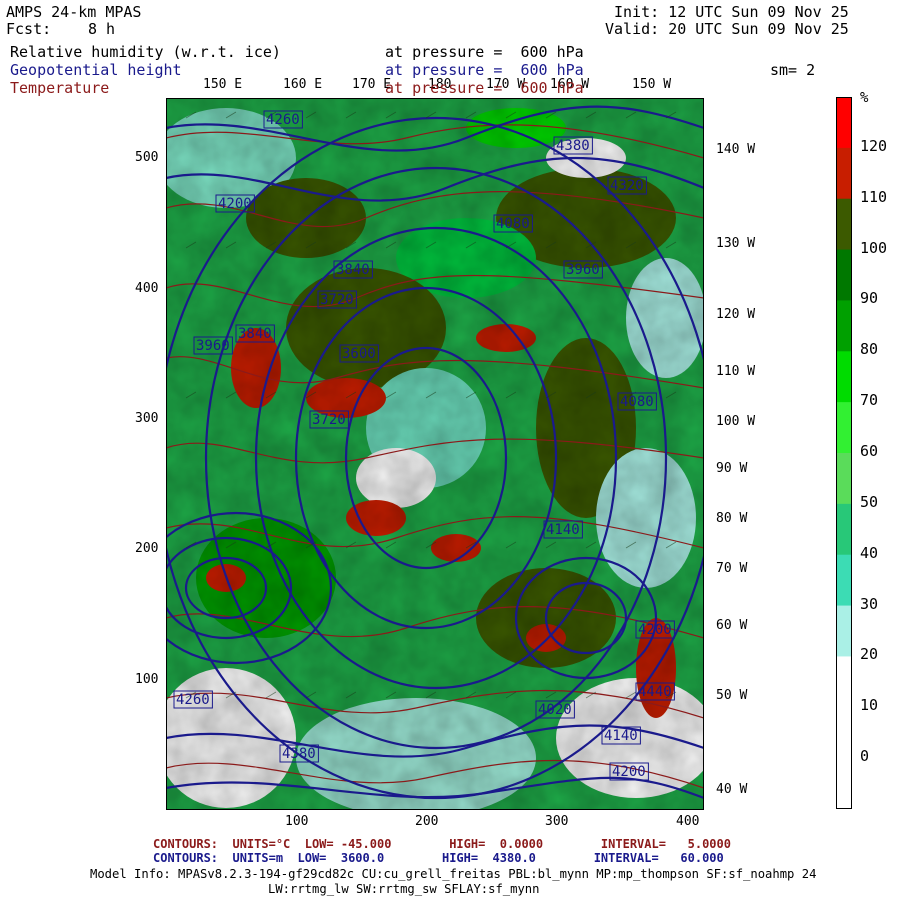 The image size is (900, 900). I want to click on height-contour-label: 4440, so click(655, 692).